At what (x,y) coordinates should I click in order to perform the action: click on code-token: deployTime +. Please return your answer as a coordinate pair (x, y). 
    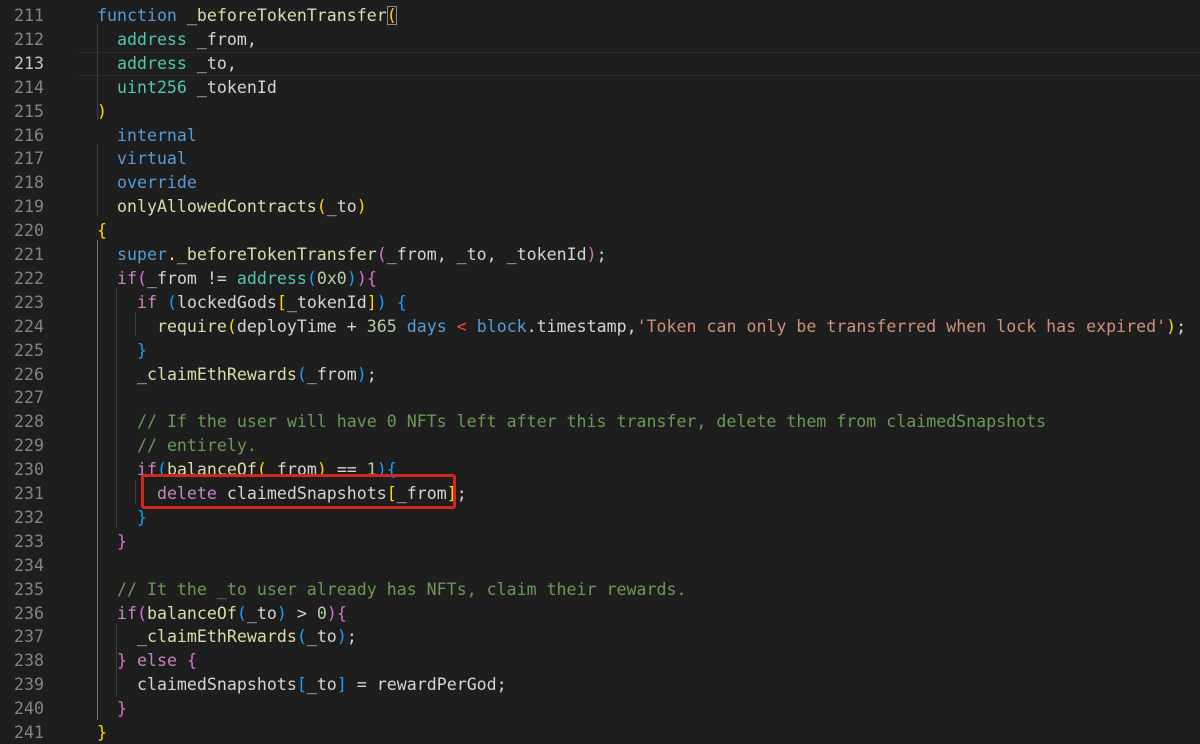
    Looking at the image, I should click on (301, 326).